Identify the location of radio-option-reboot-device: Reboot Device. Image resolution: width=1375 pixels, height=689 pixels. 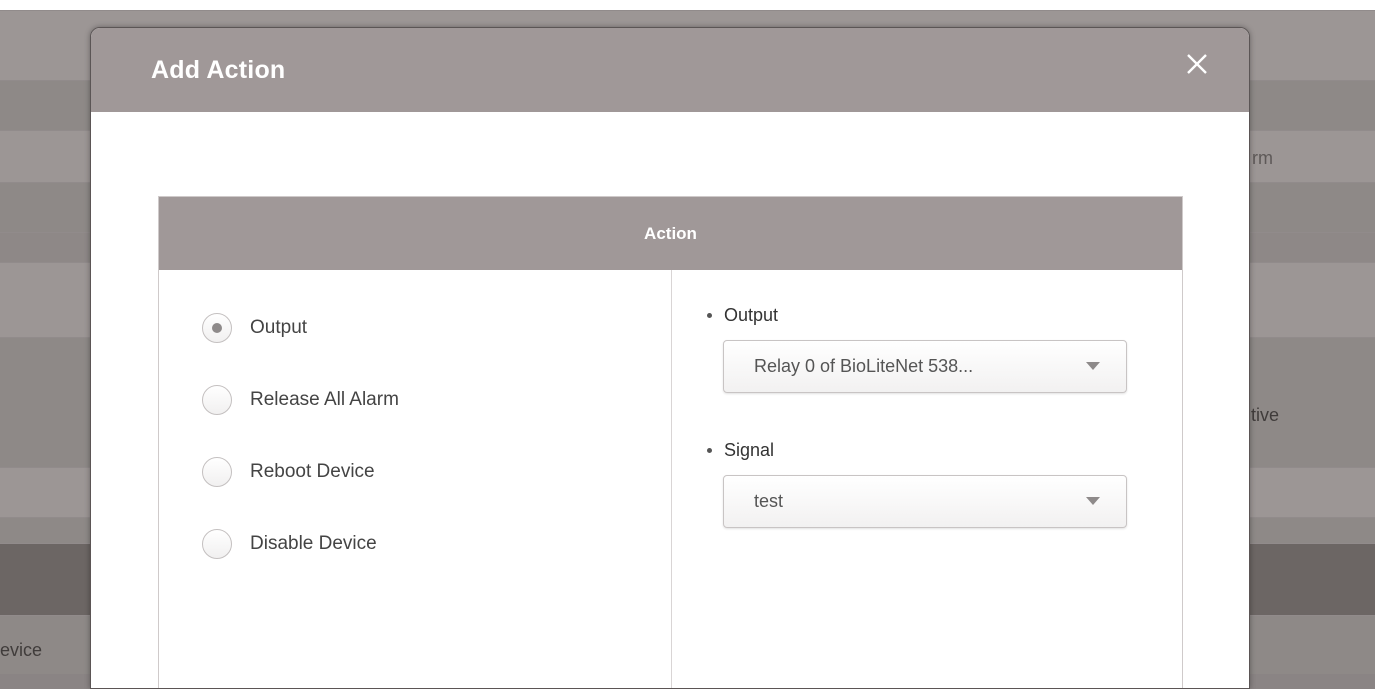
(300, 472).